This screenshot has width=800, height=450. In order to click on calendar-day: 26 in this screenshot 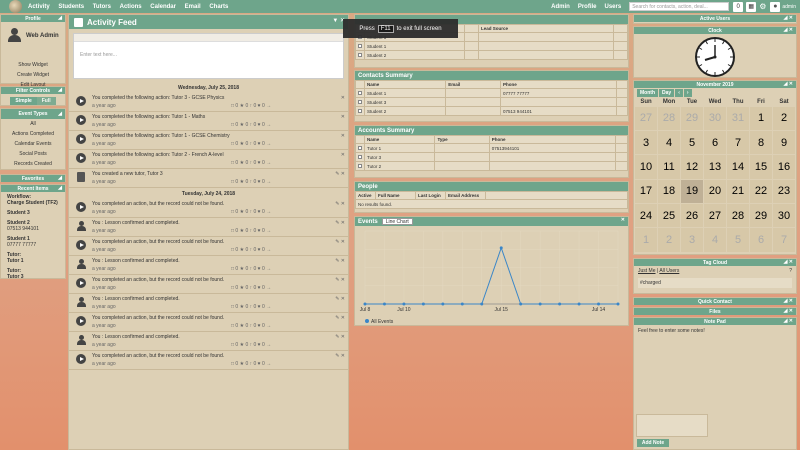, I will do `click(692, 216)`.